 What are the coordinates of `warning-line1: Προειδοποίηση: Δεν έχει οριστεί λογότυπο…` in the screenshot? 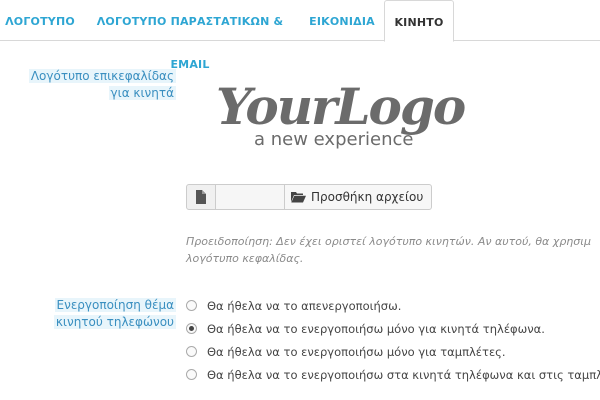 It's located at (388, 241).